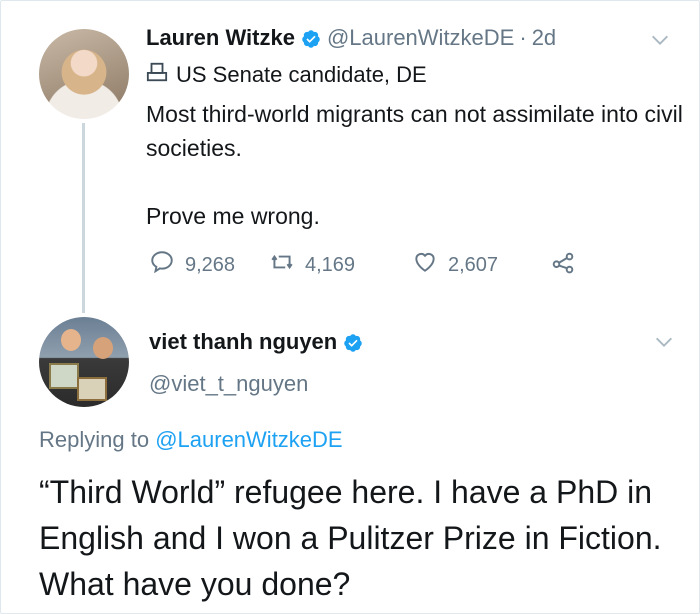 Image resolution: width=700 pixels, height=614 pixels. I want to click on author-handle: @viet_t_nguyen, so click(228, 384).